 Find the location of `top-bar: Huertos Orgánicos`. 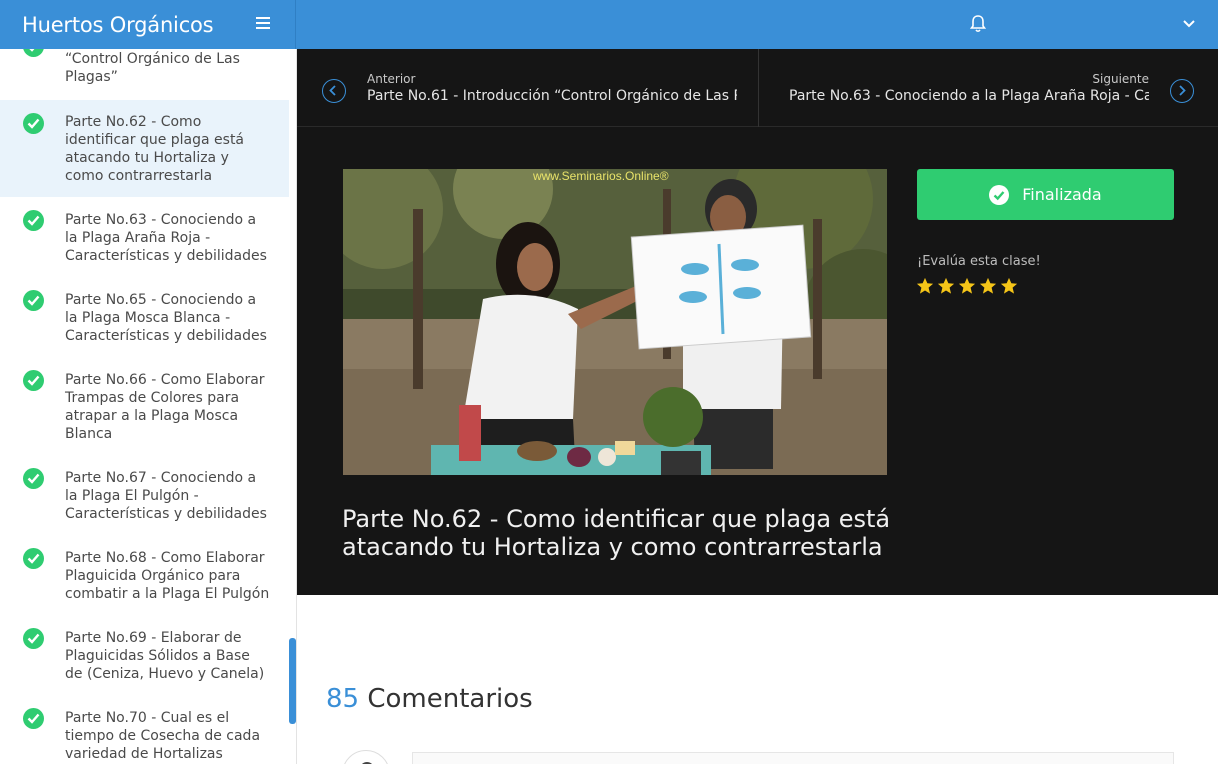

top-bar: Huertos Orgánicos is located at coordinates (609, 24).